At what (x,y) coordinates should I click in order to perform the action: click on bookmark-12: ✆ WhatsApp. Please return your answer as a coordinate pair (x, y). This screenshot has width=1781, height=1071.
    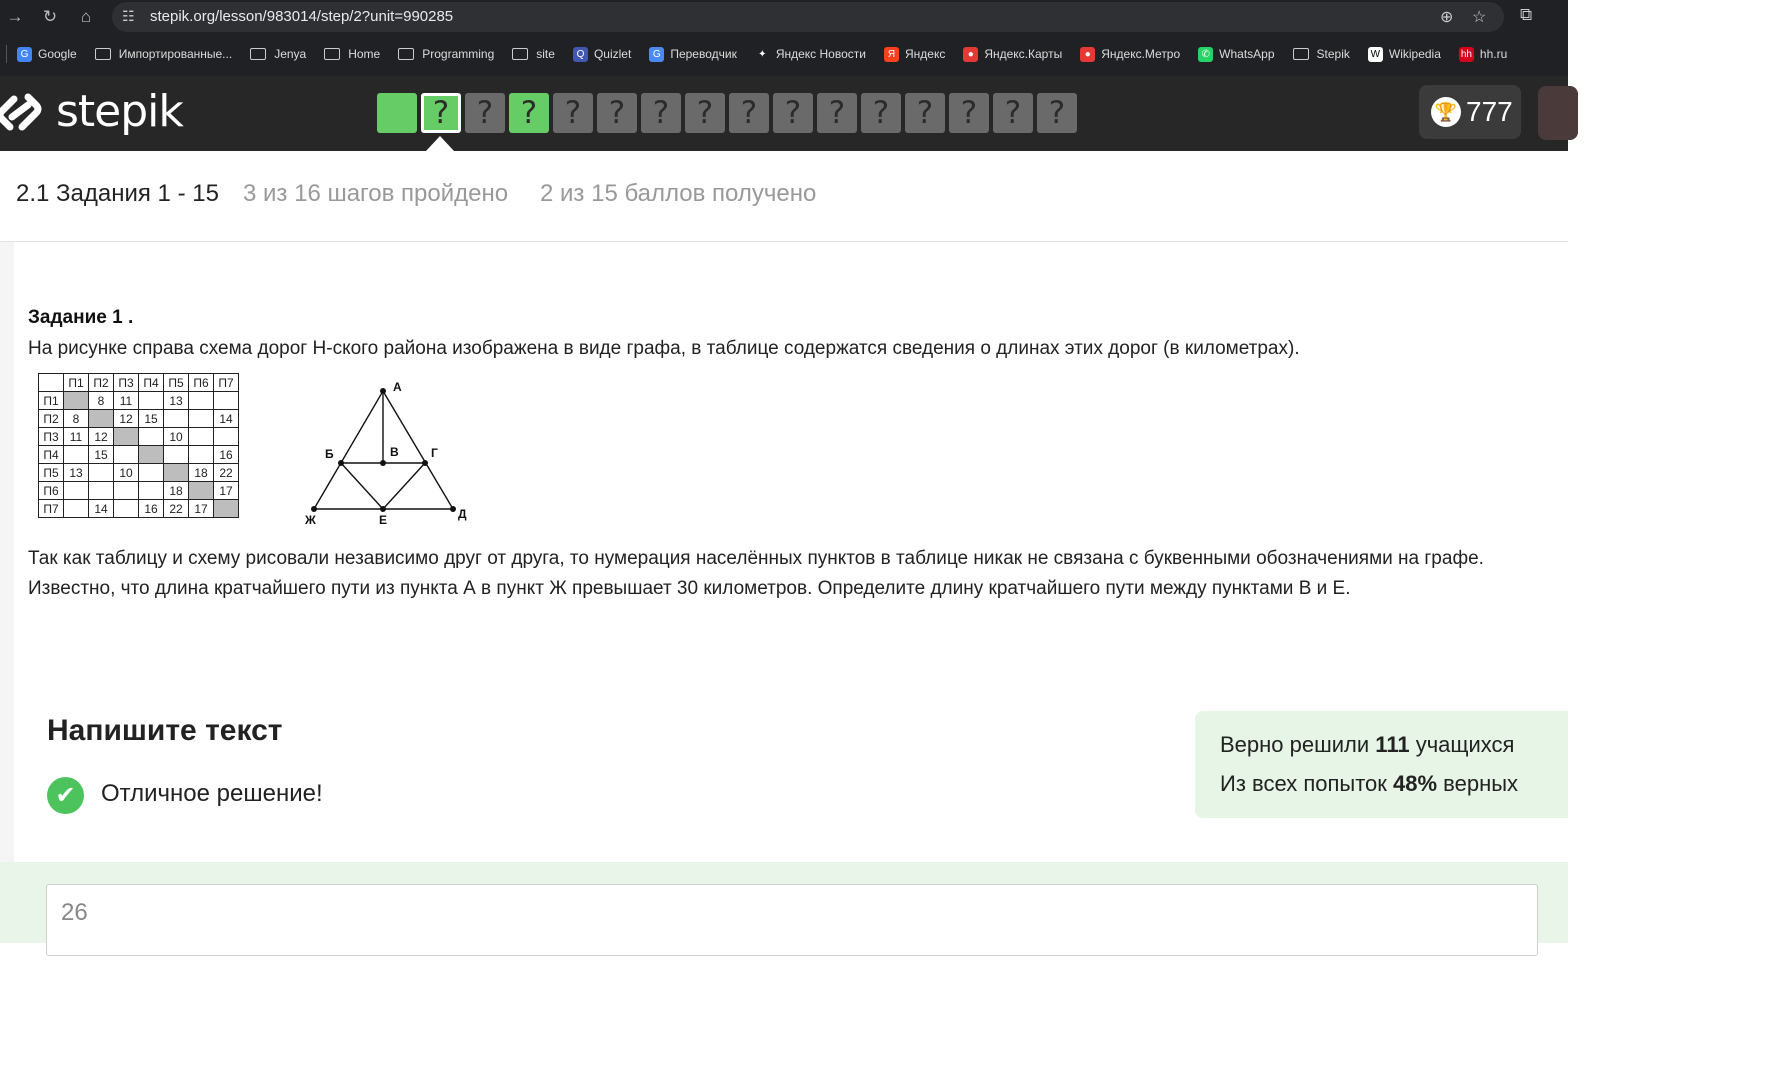
    Looking at the image, I should click on (1236, 54).